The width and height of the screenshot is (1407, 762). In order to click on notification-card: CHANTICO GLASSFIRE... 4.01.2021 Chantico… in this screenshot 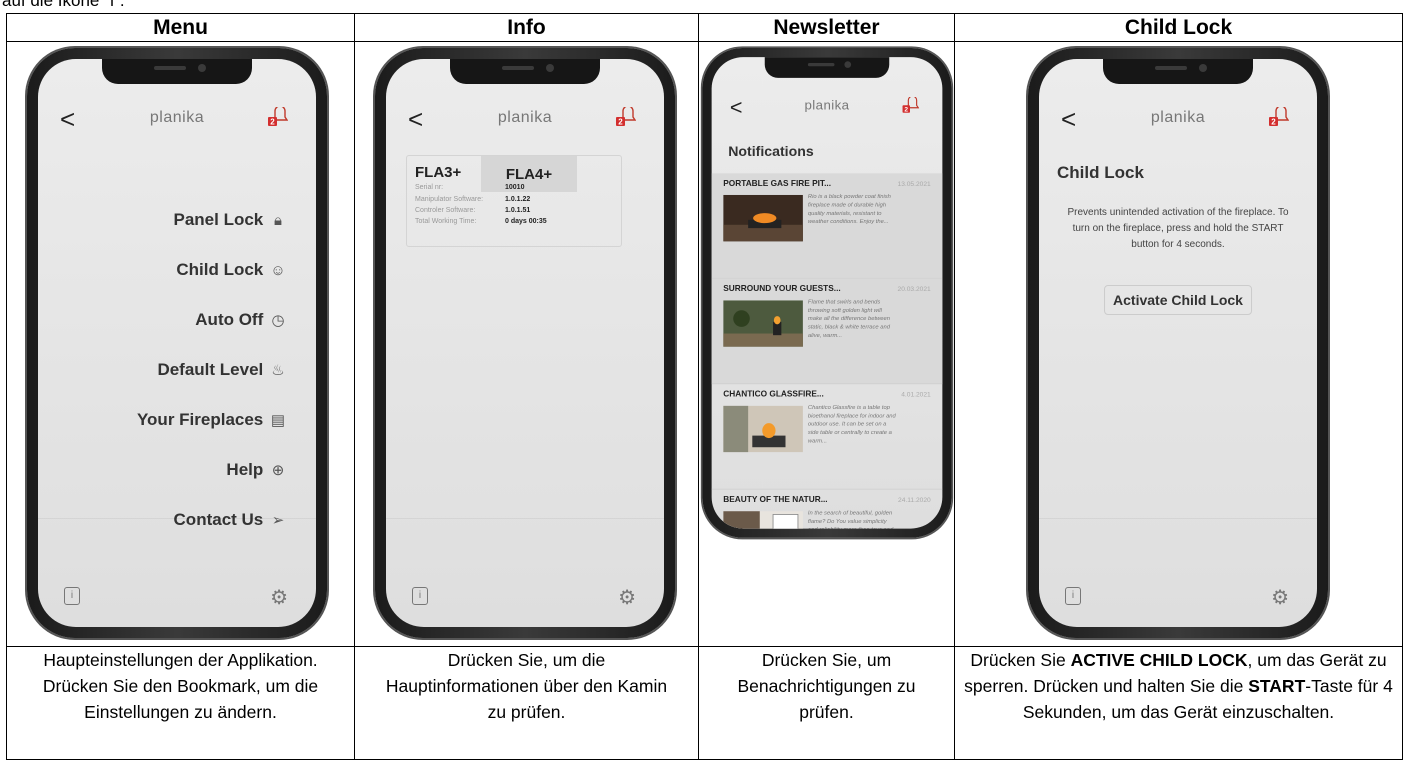, I will do `click(827, 437)`.